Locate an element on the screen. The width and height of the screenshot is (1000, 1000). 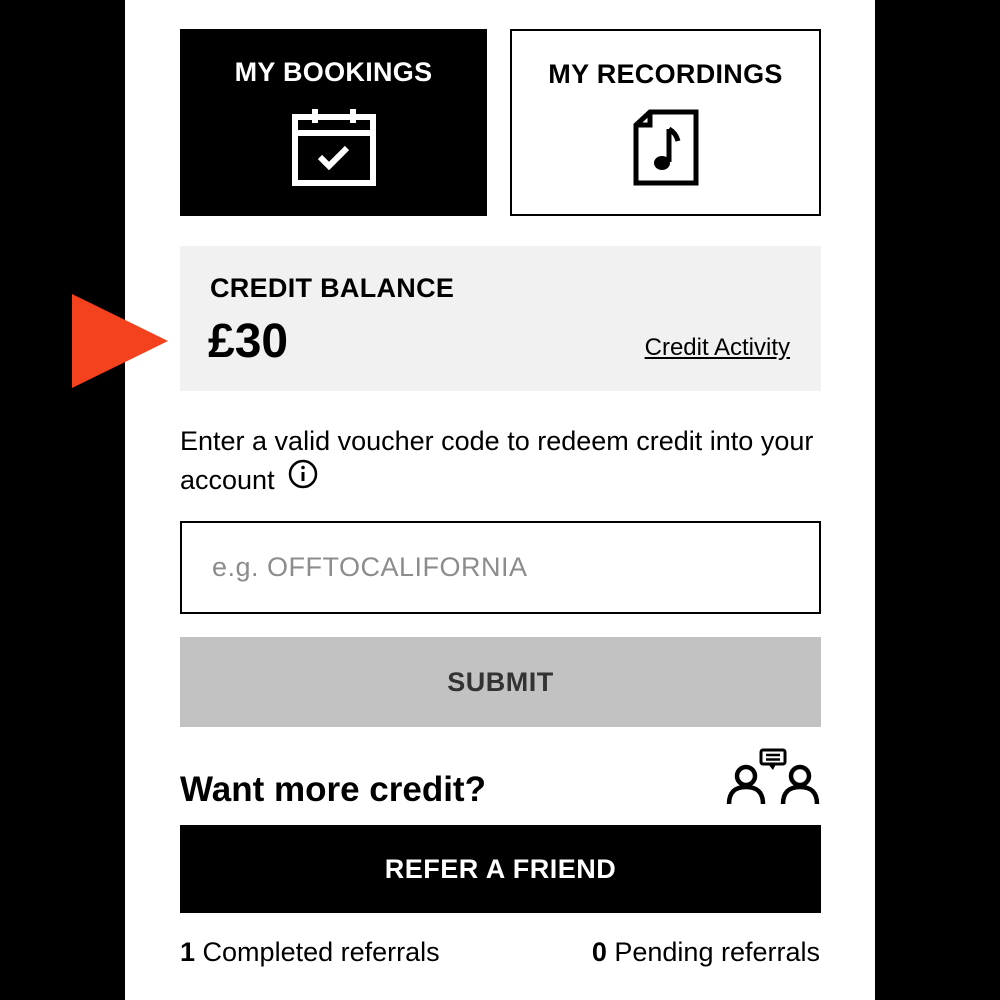
my-bookings-label: MY BOOKINGS is located at coordinates (333, 72).